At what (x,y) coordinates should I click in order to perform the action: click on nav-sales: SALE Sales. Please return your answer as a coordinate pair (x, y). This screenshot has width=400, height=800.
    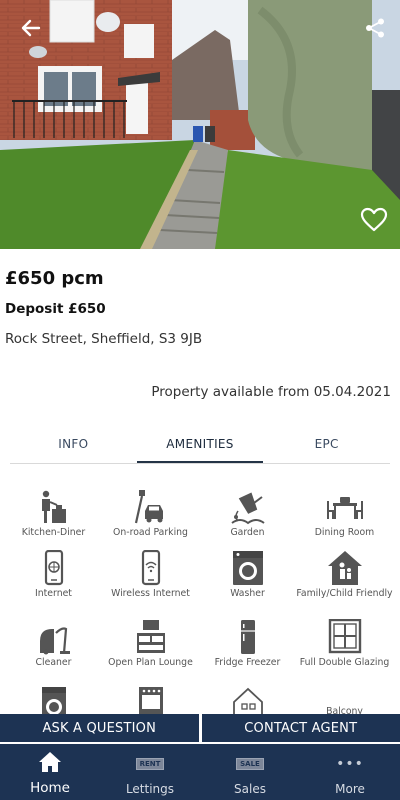
    Looking at the image, I should click on (250, 772).